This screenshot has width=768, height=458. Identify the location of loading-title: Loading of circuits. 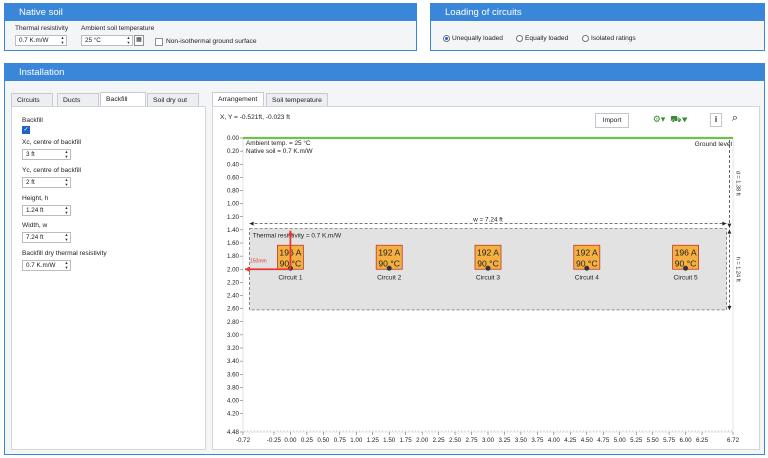
(597, 12).